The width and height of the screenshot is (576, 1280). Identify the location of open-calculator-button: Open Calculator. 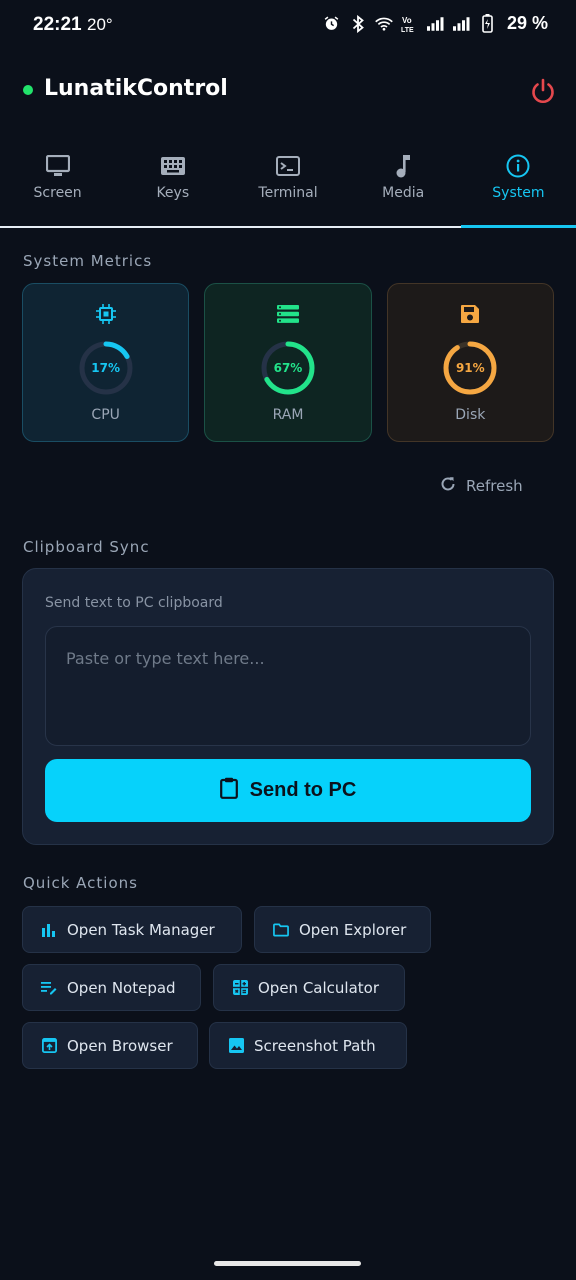
(309, 987).